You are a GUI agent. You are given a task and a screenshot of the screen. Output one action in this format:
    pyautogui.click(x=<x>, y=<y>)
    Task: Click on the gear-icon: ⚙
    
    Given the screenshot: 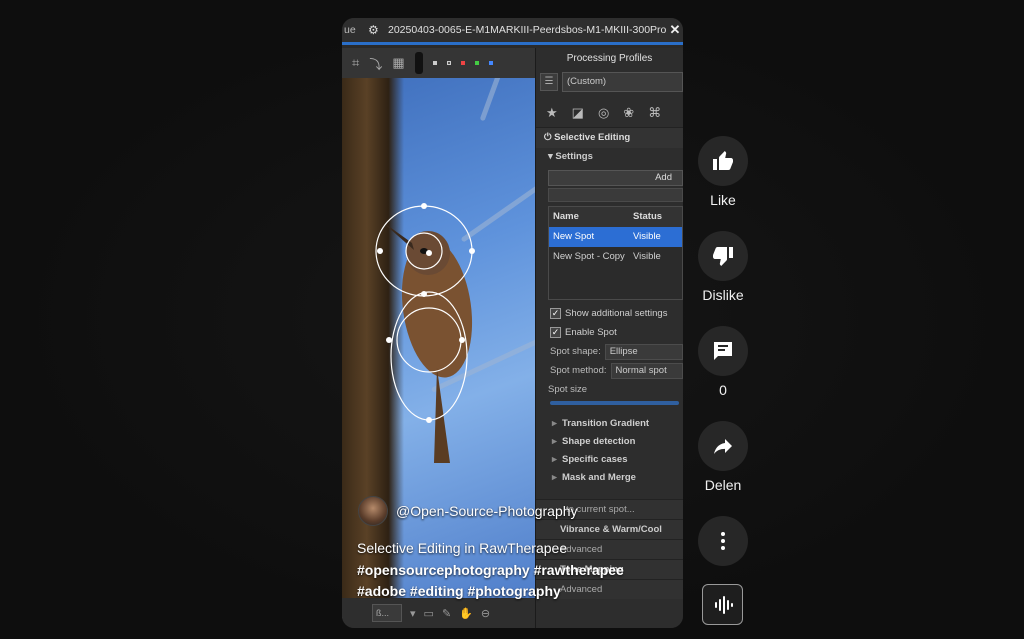 What is the action you would take?
    pyautogui.click(x=373, y=30)
    